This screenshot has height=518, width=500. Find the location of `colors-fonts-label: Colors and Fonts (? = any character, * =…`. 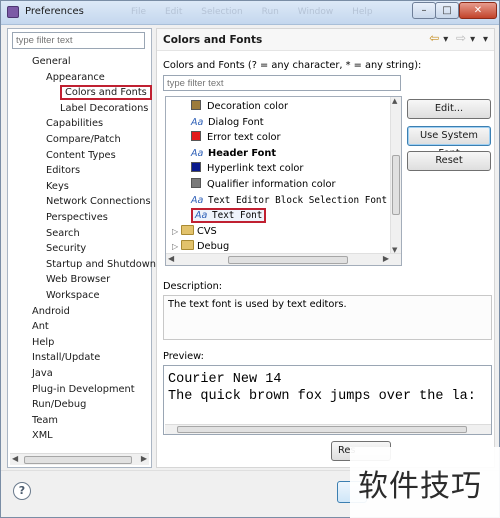

colors-fonts-label: Colors and Fonts (? = any character, * =… is located at coordinates (292, 65).